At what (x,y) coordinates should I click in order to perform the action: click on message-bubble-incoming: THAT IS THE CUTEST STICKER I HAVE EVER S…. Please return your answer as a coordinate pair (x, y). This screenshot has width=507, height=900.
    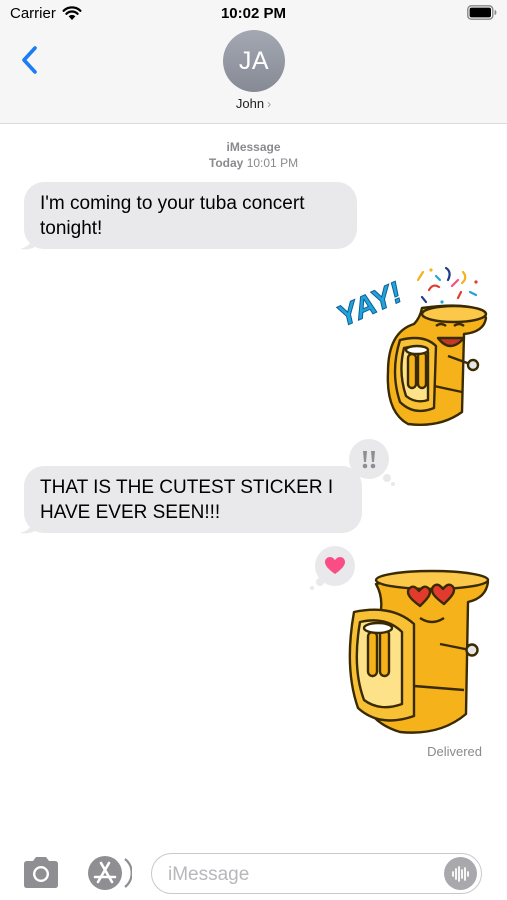
    Looking at the image, I should click on (193, 499).